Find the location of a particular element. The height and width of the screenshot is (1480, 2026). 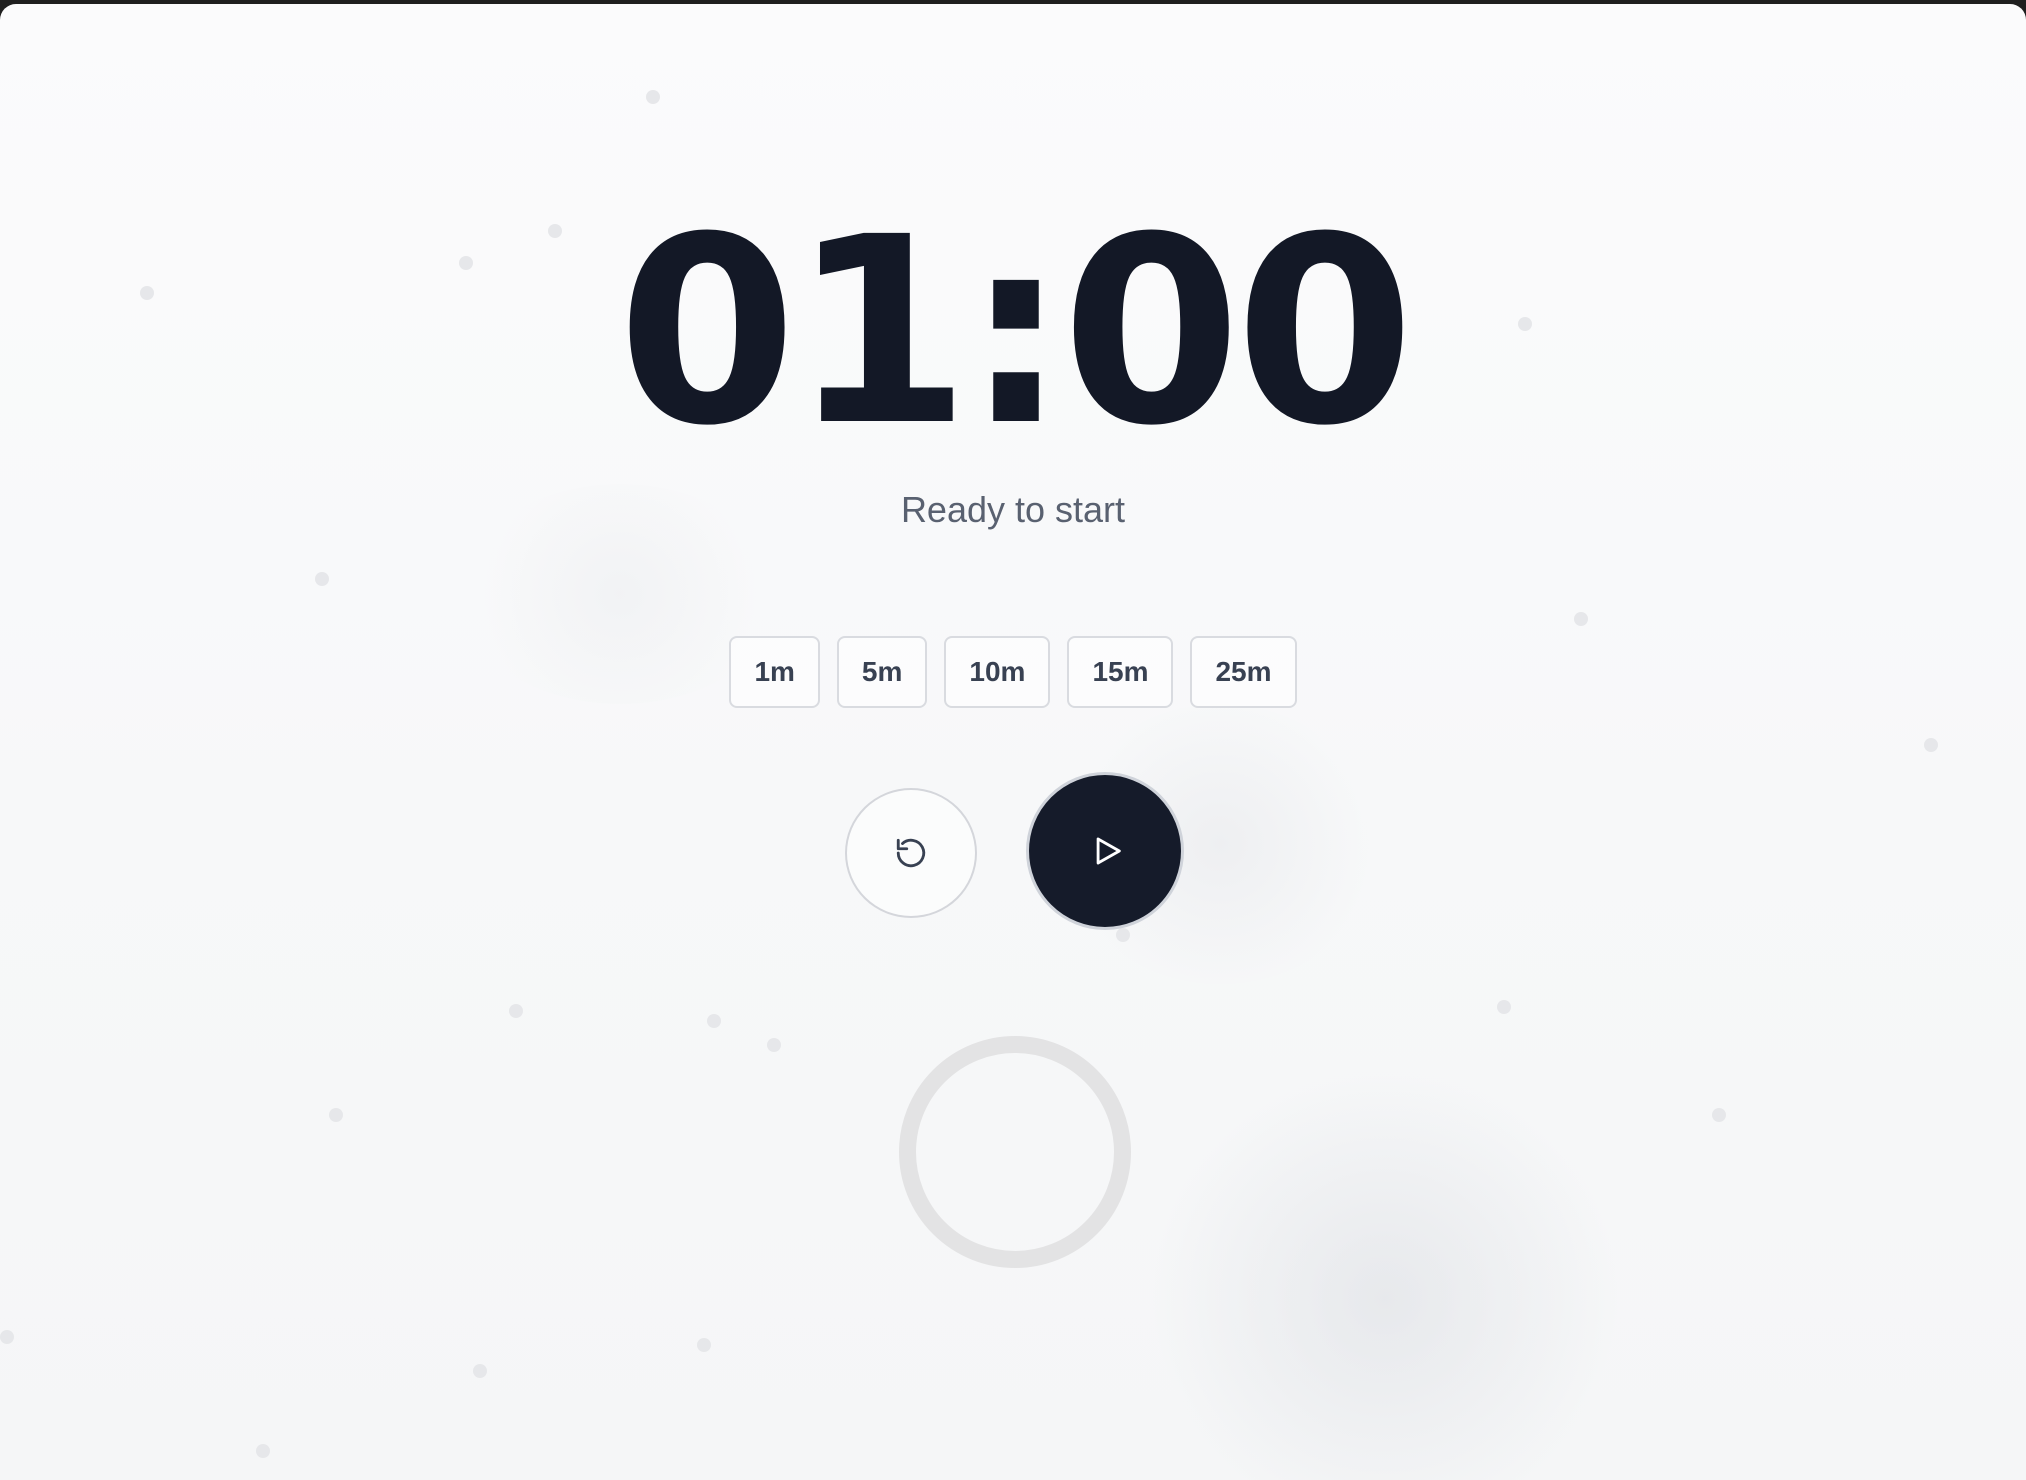

background-glow is located at coordinates (1385, 1272).